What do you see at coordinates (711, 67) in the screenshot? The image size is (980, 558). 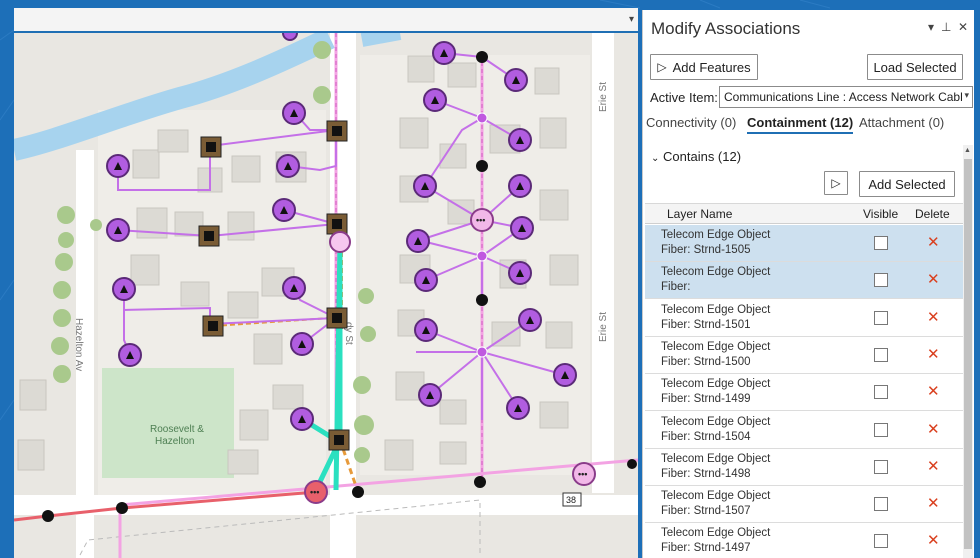 I see `add-features-label: Add Features` at bounding box center [711, 67].